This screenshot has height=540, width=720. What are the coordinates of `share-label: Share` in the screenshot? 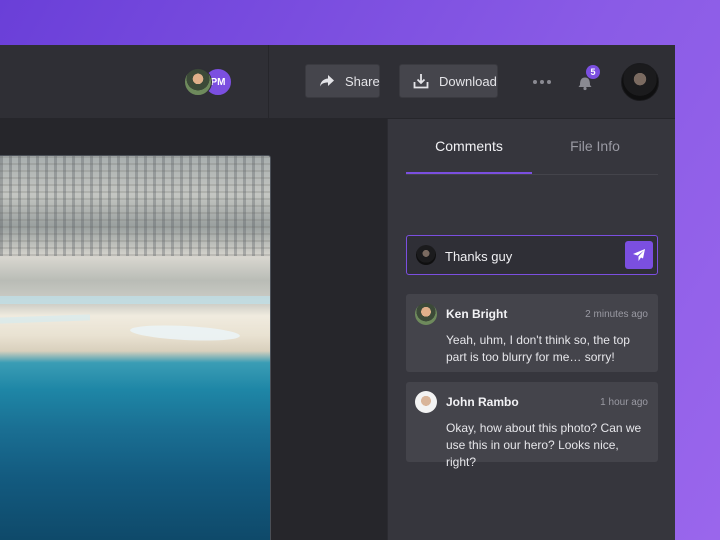 It's located at (362, 81).